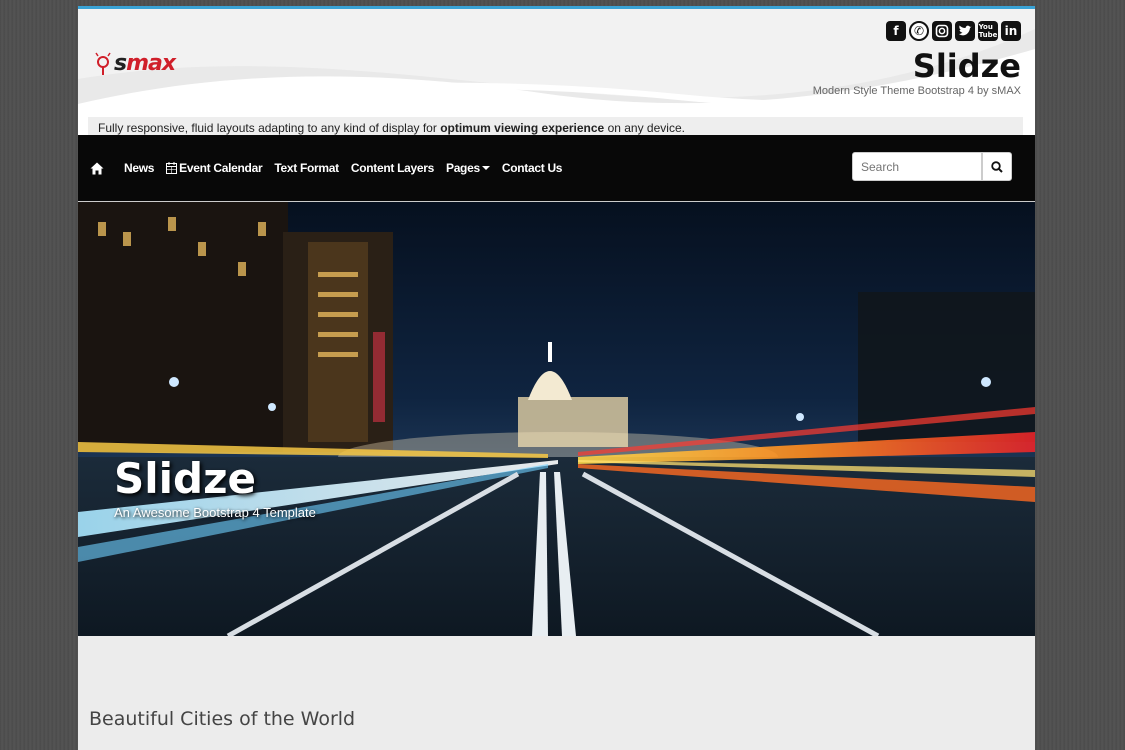  What do you see at coordinates (919, 31) in the screenshot?
I see `whatsapp-icon: ✆` at bounding box center [919, 31].